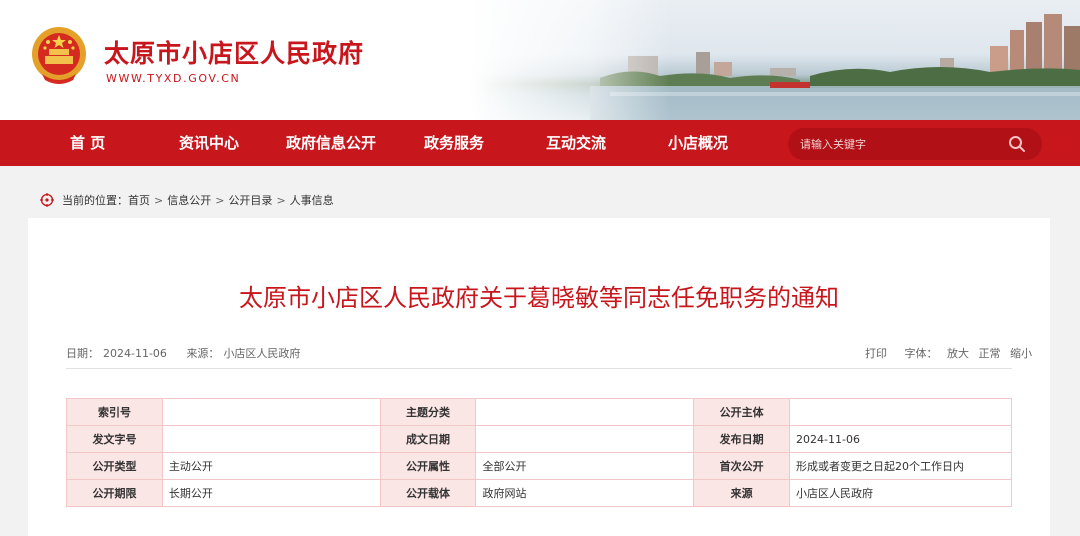 Image resolution: width=1080 pixels, height=536 pixels. Describe the element at coordinates (742, 439) in the screenshot. I see `table-label: 发布日期` at that location.